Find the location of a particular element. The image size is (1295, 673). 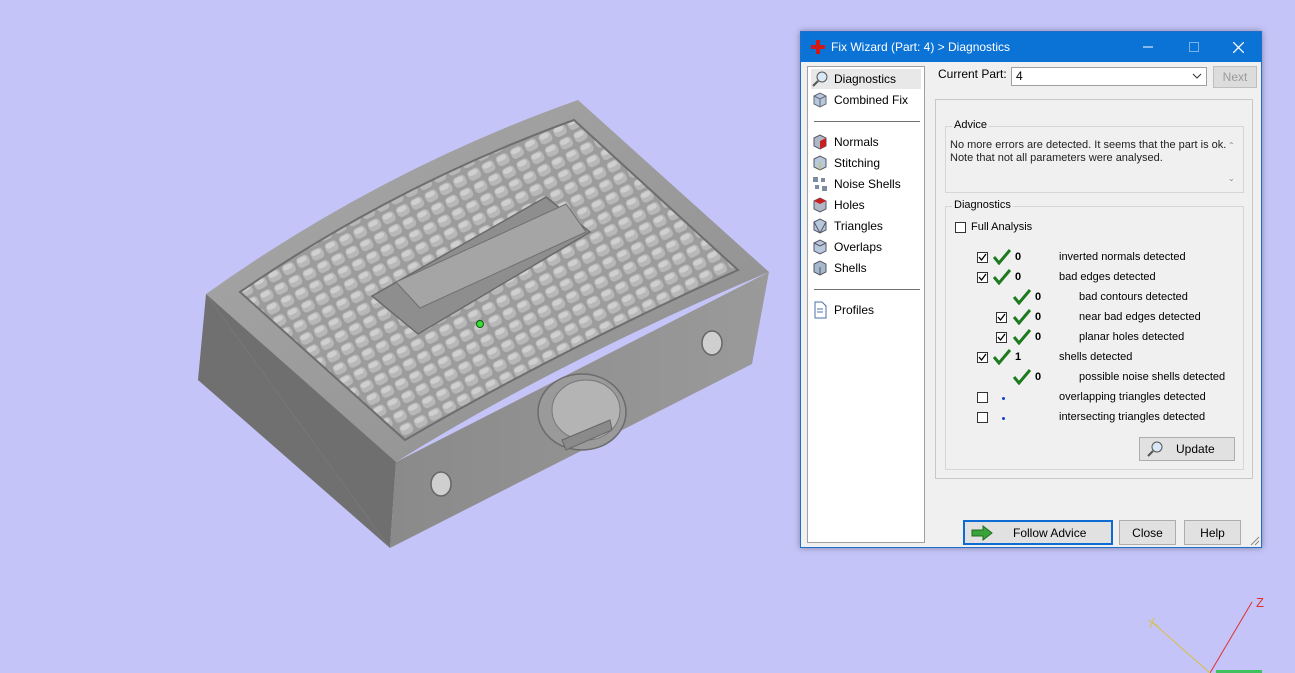

maximize-icon is located at coordinates (1194, 47).